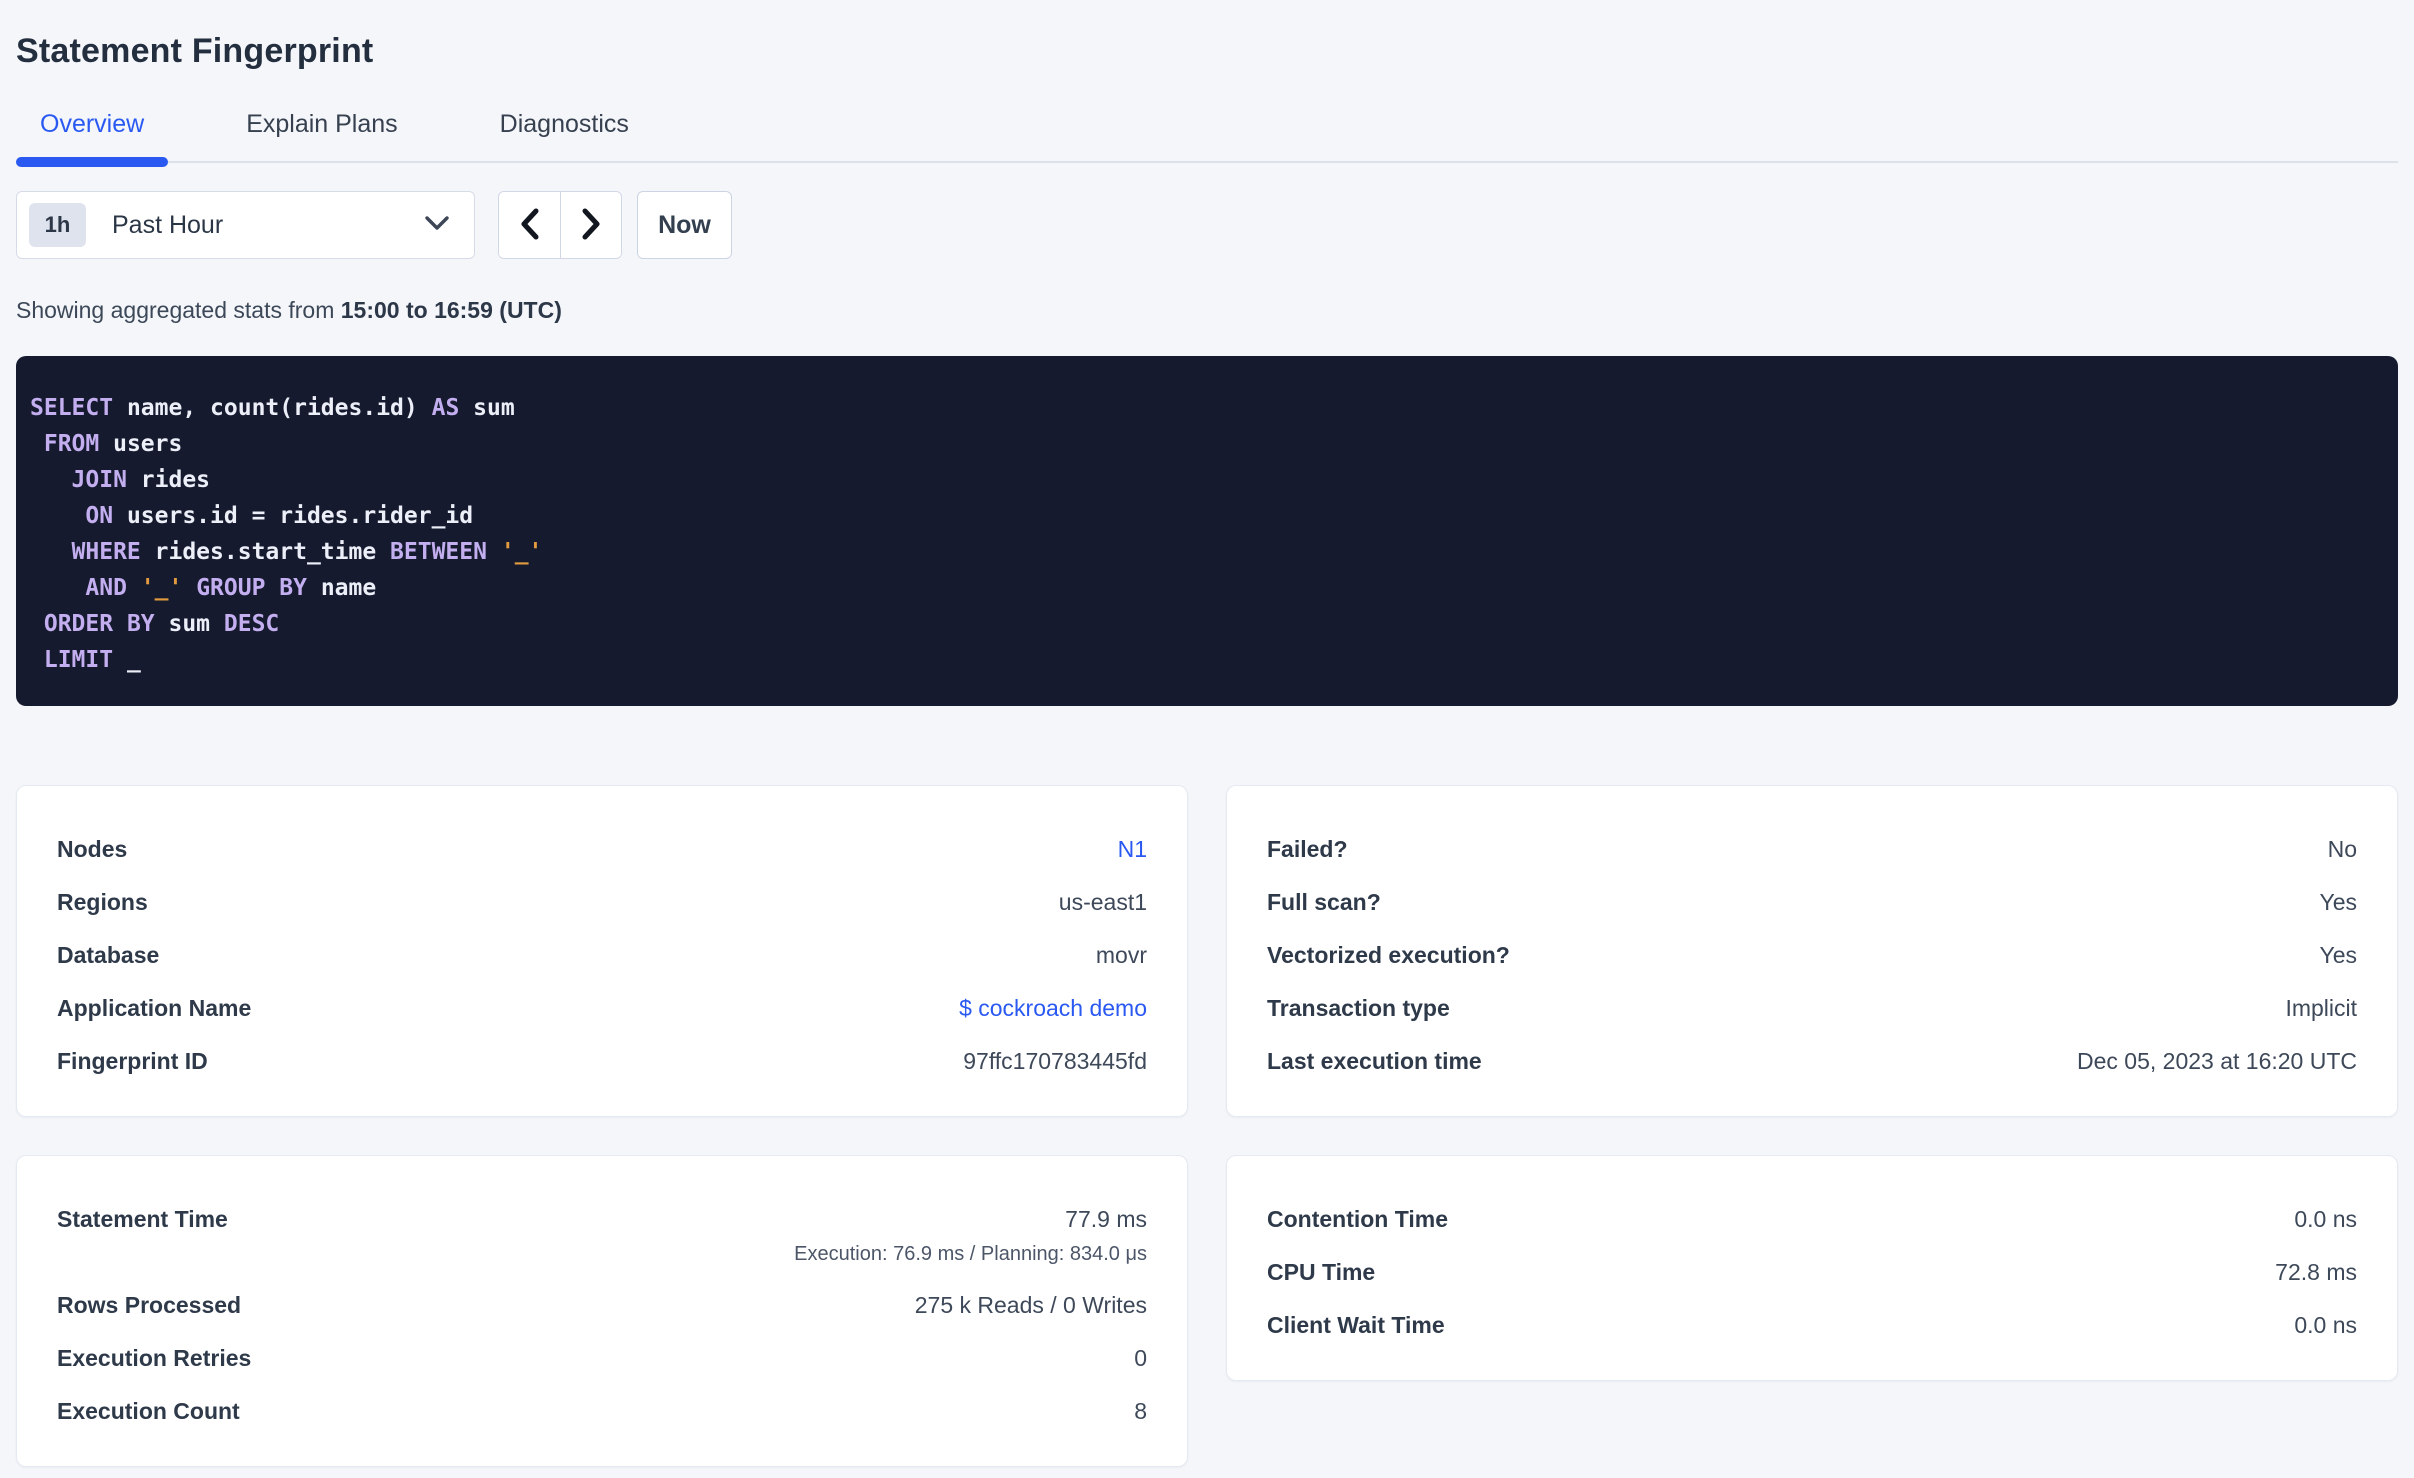  What do you see at coordinates (602, 1411) in the screenshot?
I see `stat-row: Execution Count 8` at bounding box center [602, 1411].